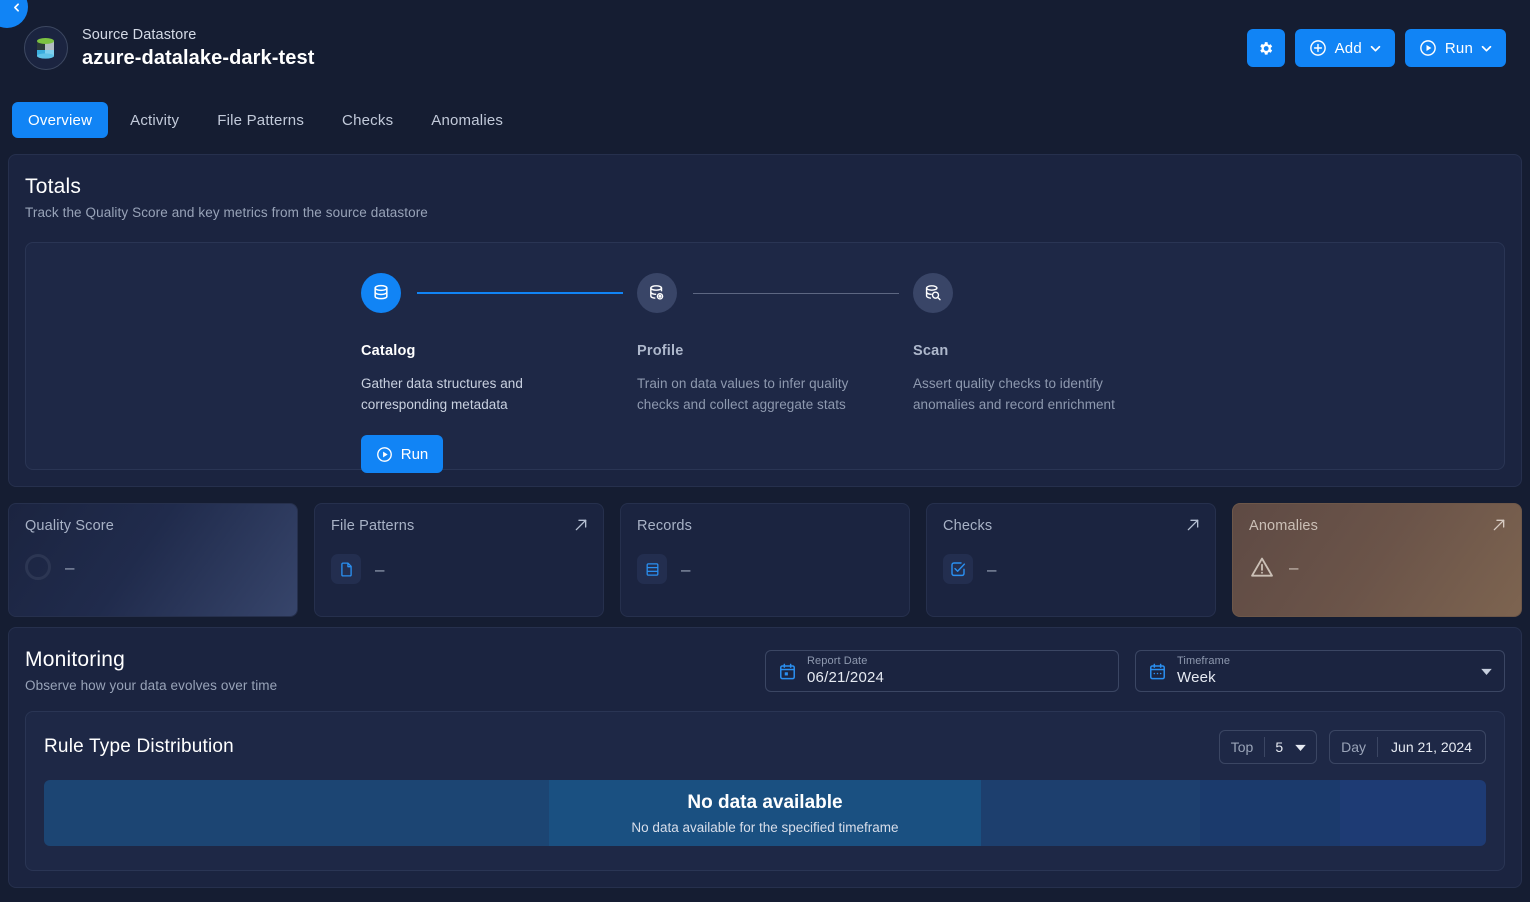 The image size is (1530, 902). I want to click on timeframe-select: Timeframe Week, so click(1320, 671).